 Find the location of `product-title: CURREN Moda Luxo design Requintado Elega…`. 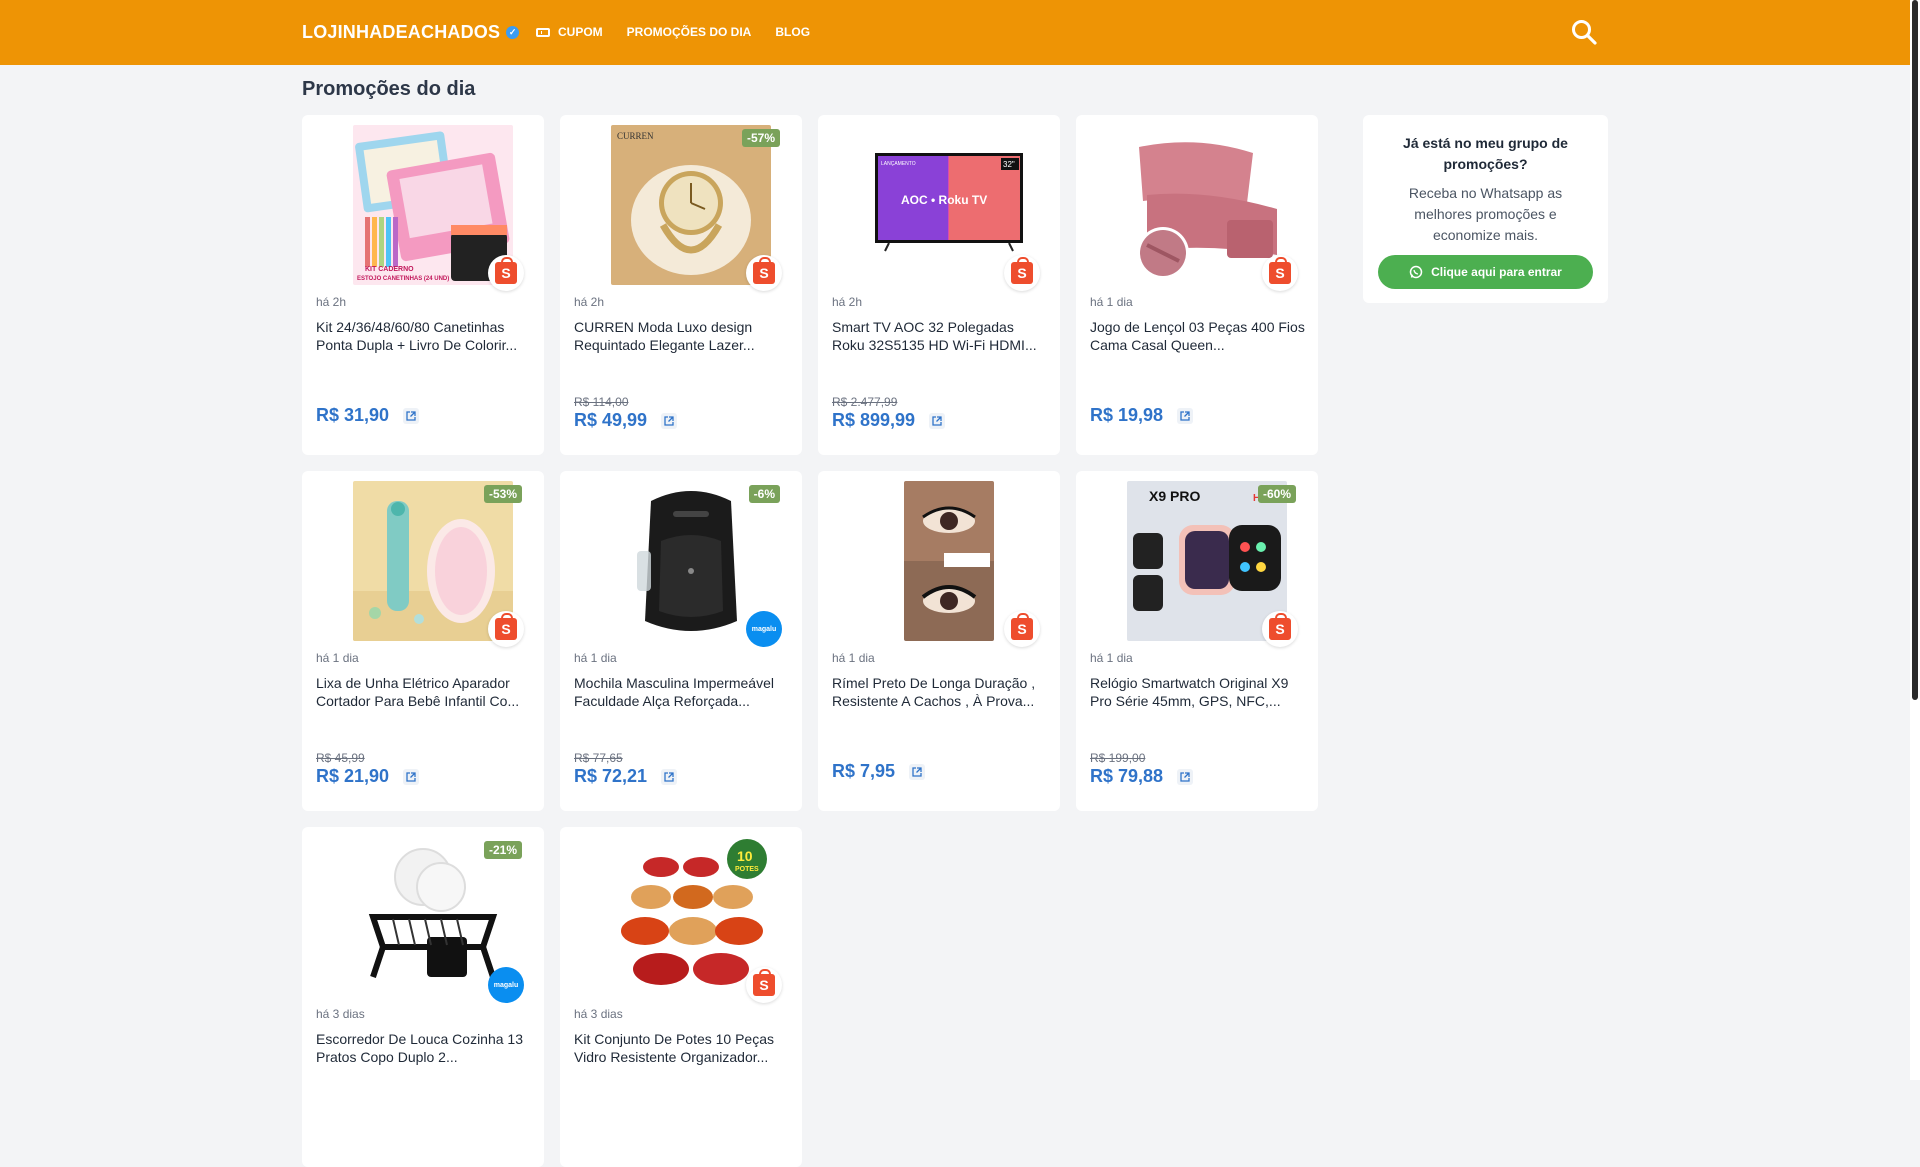

product-title: CURREN Moda Luxo design Requintado Elega… is located at coordinates (682, 336).